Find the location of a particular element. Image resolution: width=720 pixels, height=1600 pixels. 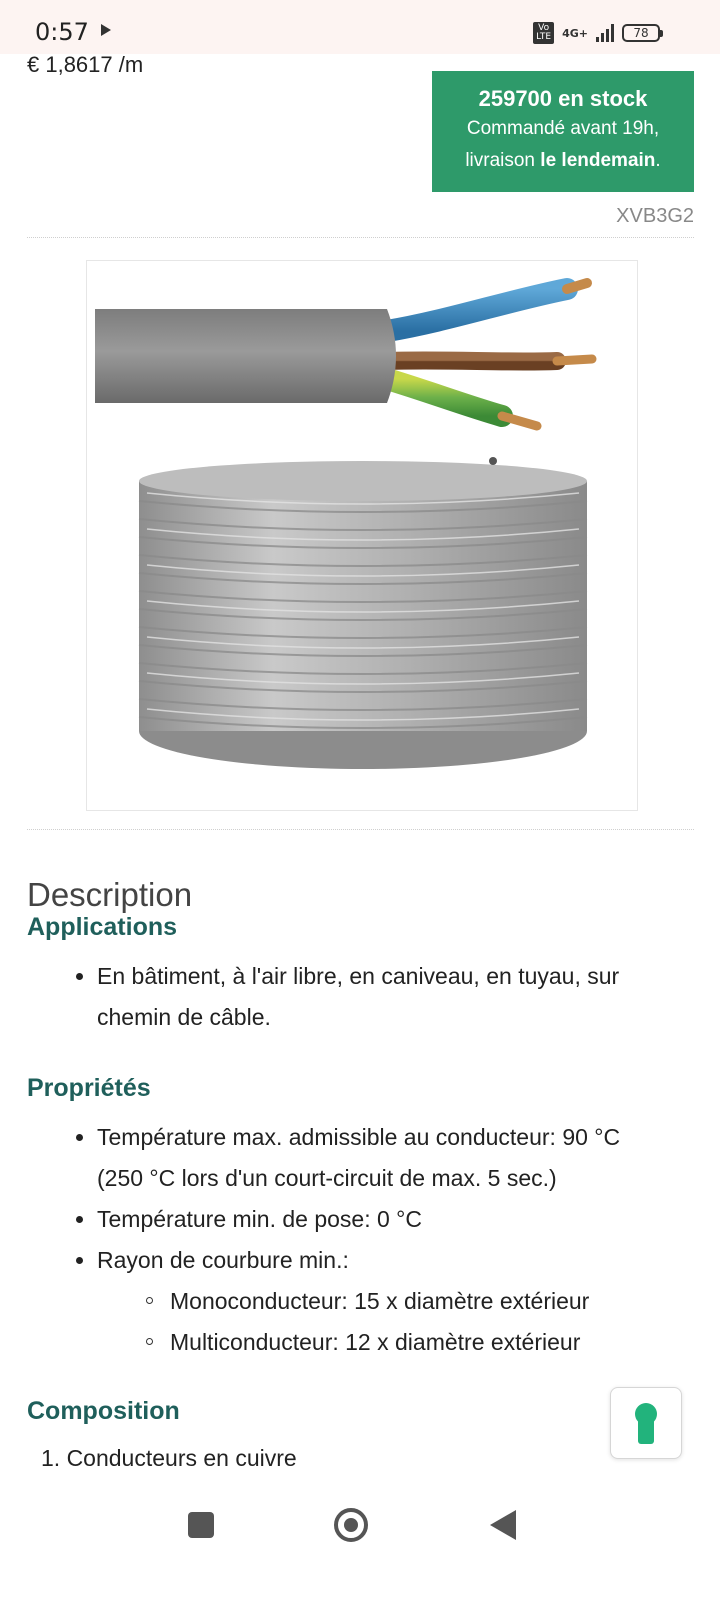

keyhole-icon-stem is located at coordinates (646, 1431).